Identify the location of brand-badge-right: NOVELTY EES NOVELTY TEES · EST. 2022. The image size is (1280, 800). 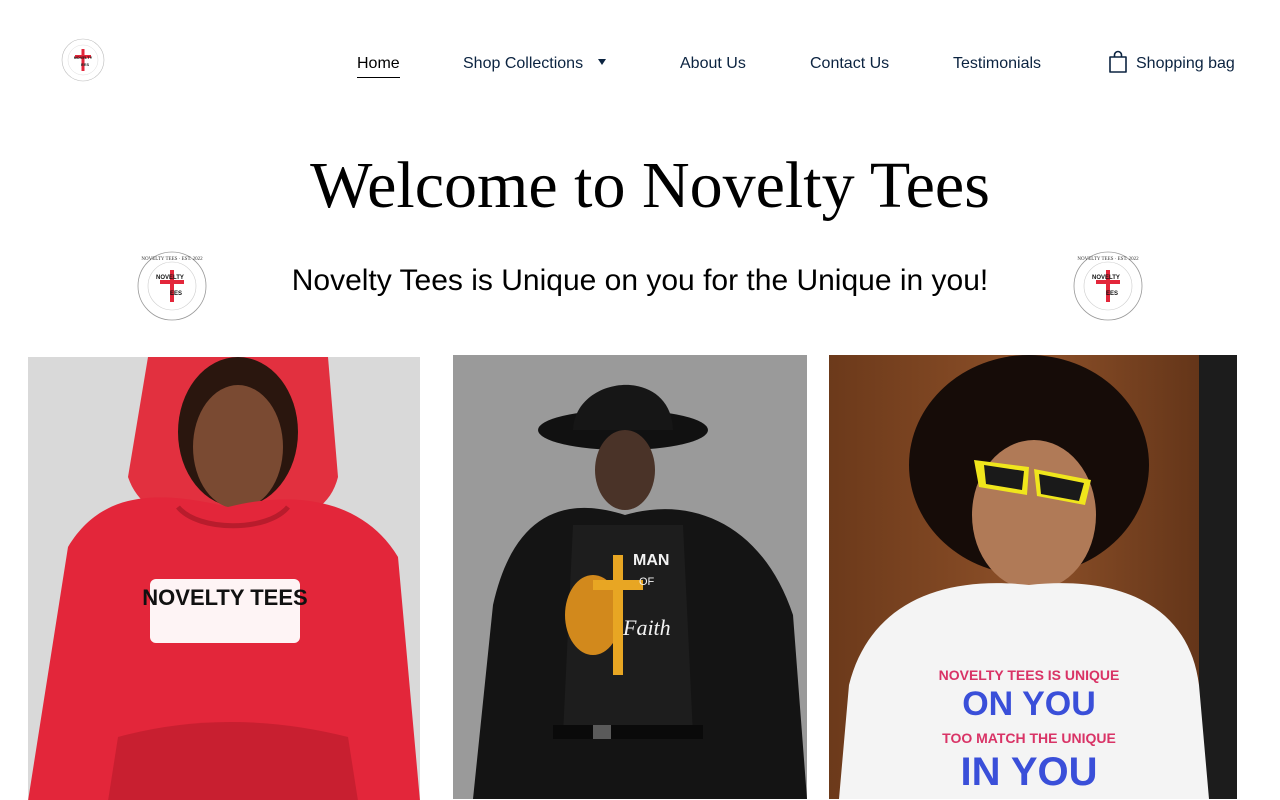
(1108, 286).